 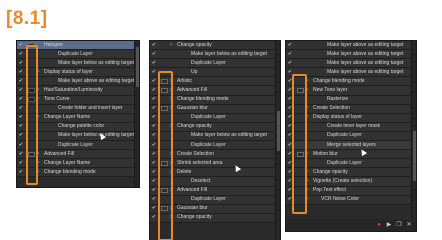 What do you see at coordinates (379, 225) in the screenshot?
I see `record-icon: ●` at bounding box center [379, 225].